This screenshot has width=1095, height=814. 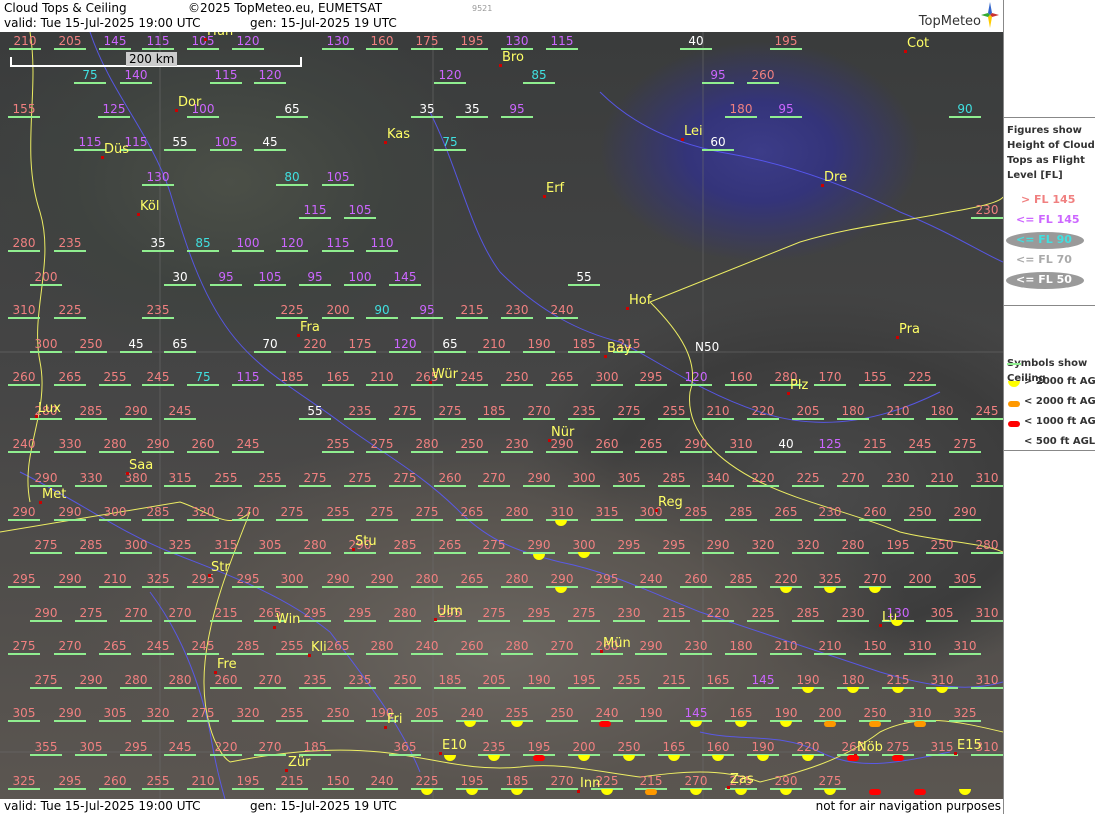 What do you see at coordinates (482, 8) in the screenshot?
I see `image-code: 9521` at bounding box center [482, 8].